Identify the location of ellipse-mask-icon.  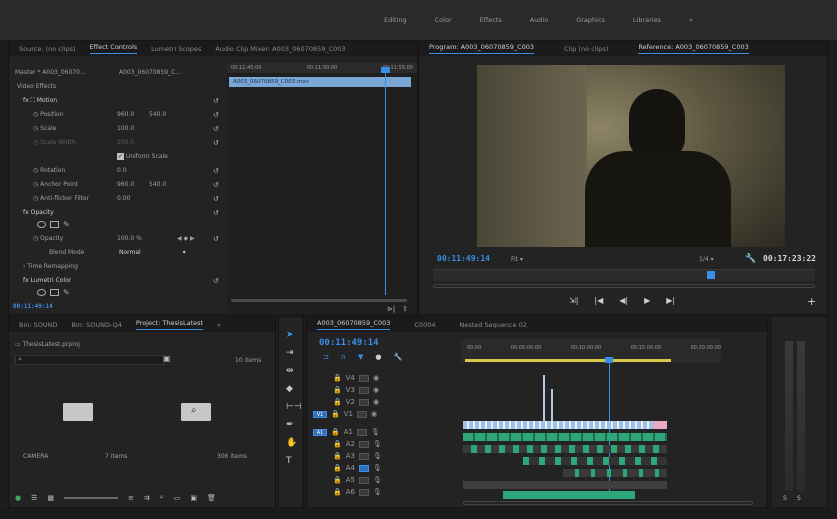
(41, 224).